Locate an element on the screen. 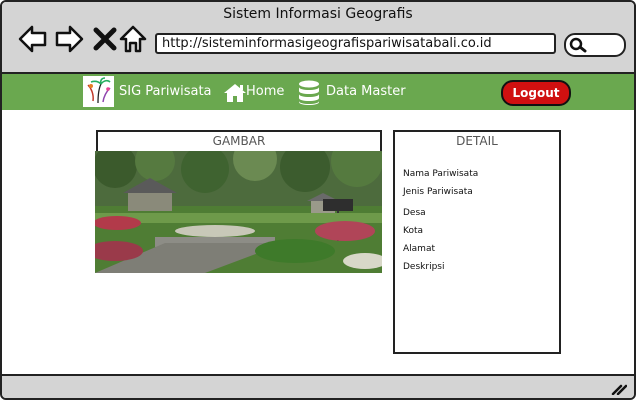 This screenshot has height=400, width=636. status-bar is located at coordinates (318, 386).